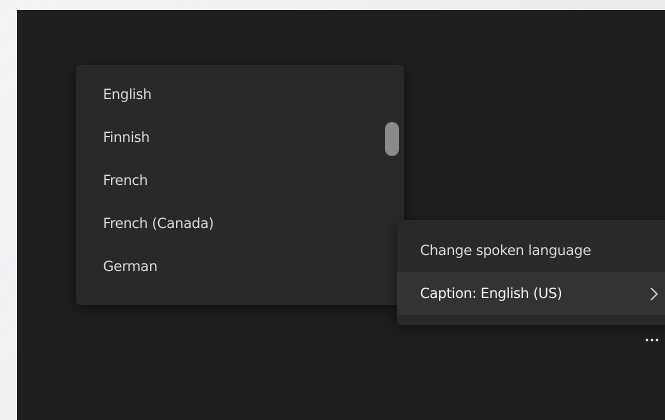  I want to click on language-option: French, so click(240, 181).